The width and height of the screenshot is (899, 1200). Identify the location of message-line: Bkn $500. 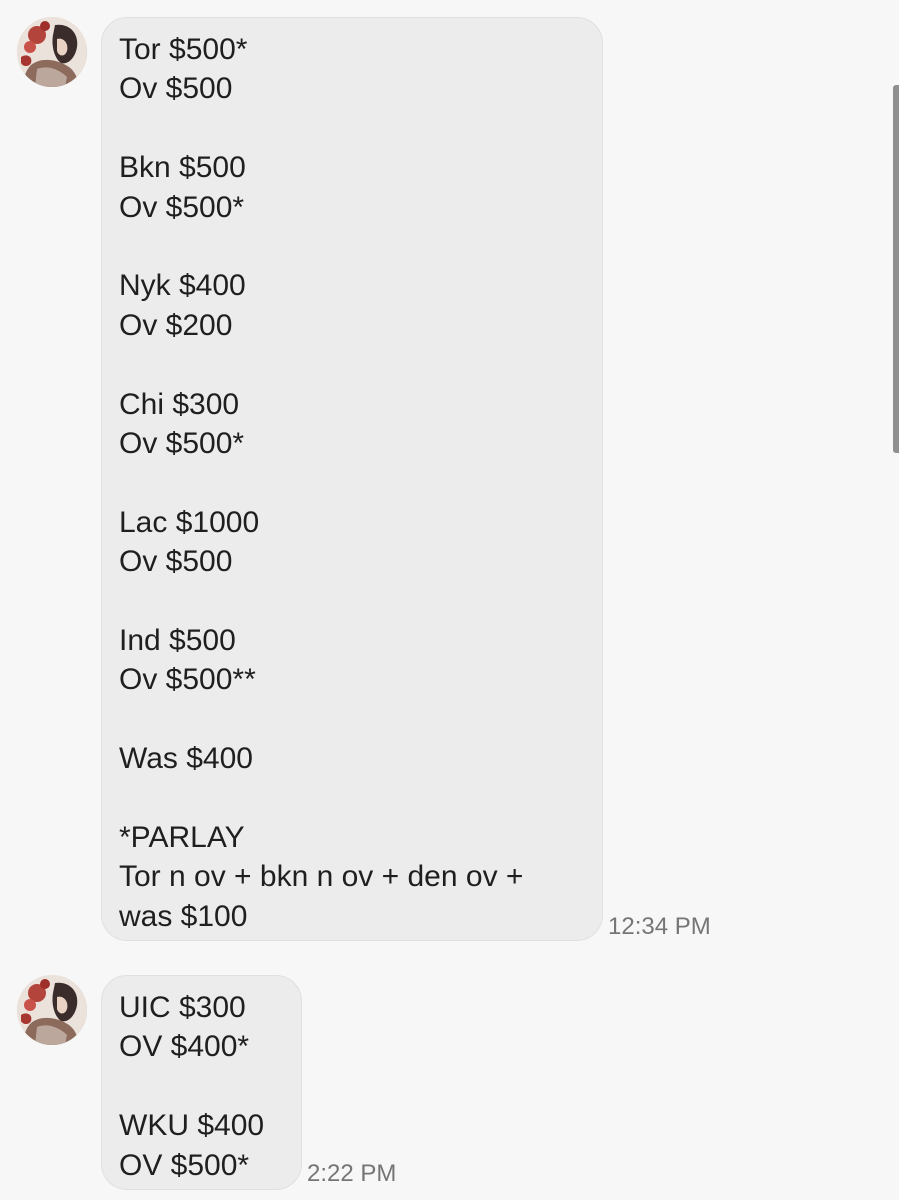
(182, 168).